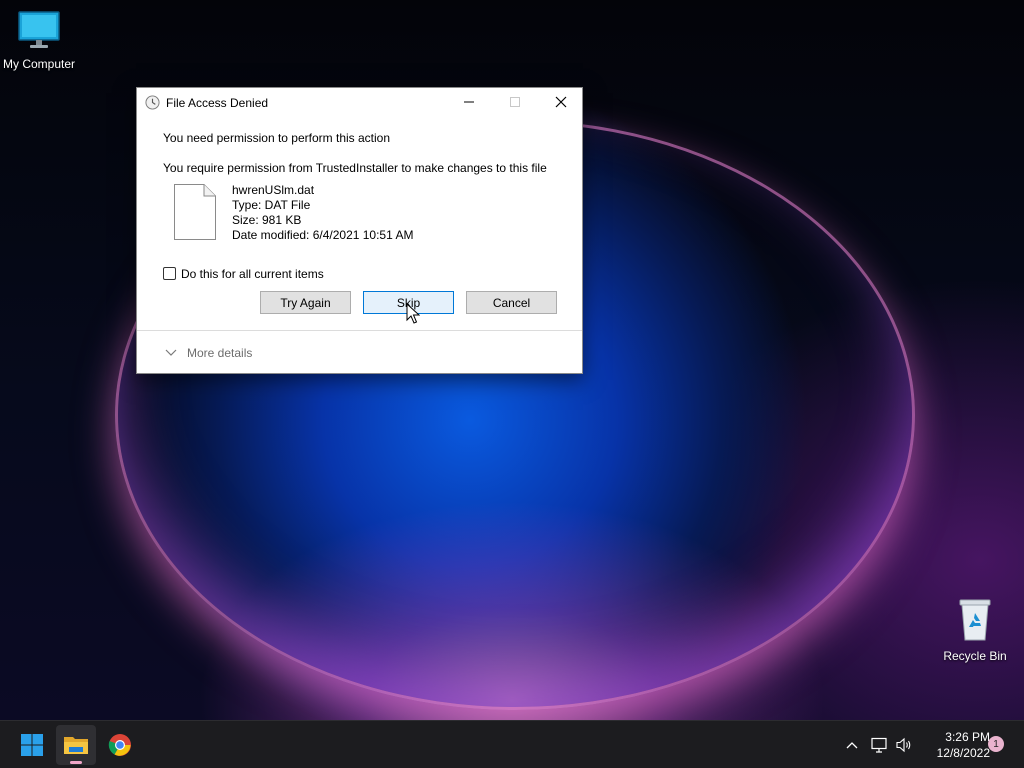 Image resolution: width=1024 pixels, height=768 pixels. What do you see at coordinates (963, 753) in the screenshot?
I see `clock-date: 12/8/2022` at bounding box center [963, 753].